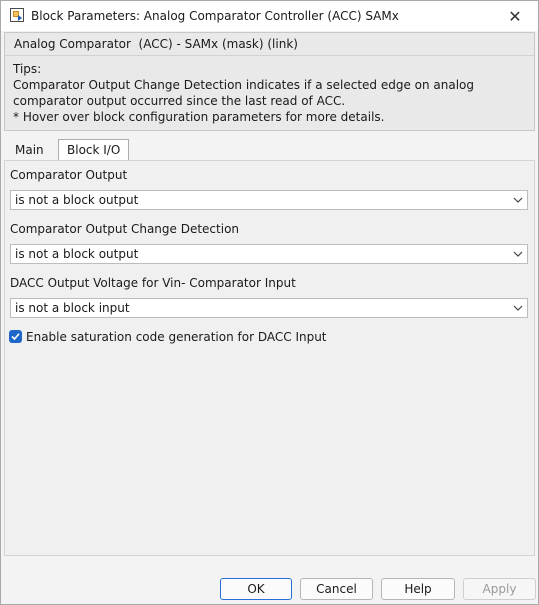 Image resolution: width=539 pixels, height=605 pixels. Describe the element at coordinates (336, 589) in the screenshot. I see `cancel-button: Cancel` at that location.